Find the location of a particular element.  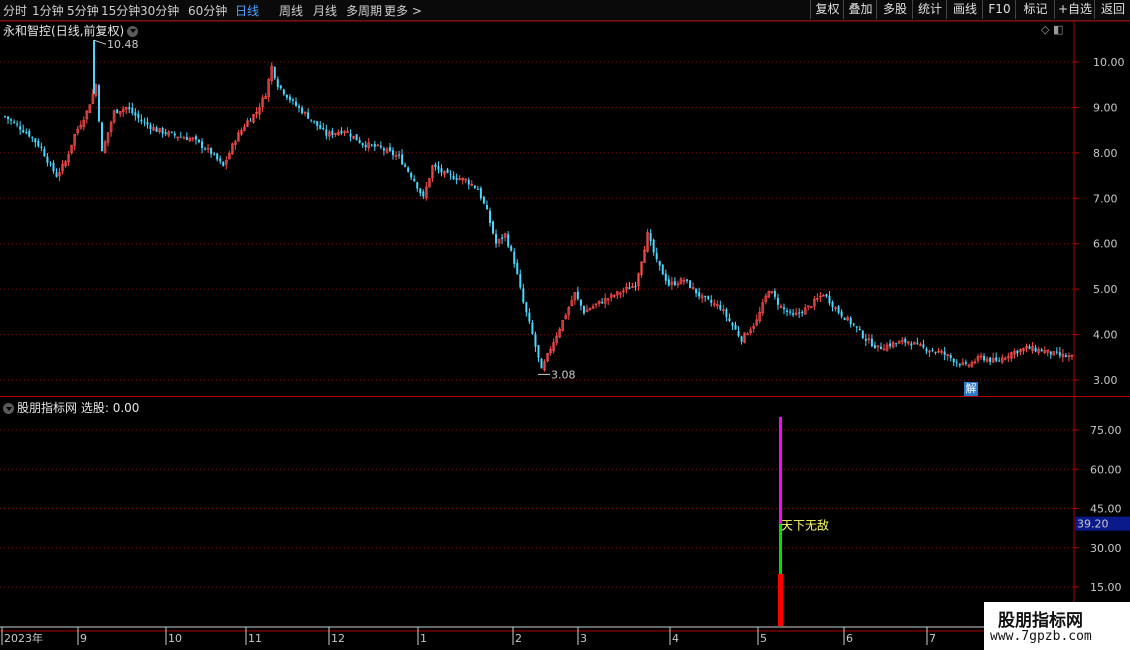

date-label: 4 is located at coordinates (675, 638).